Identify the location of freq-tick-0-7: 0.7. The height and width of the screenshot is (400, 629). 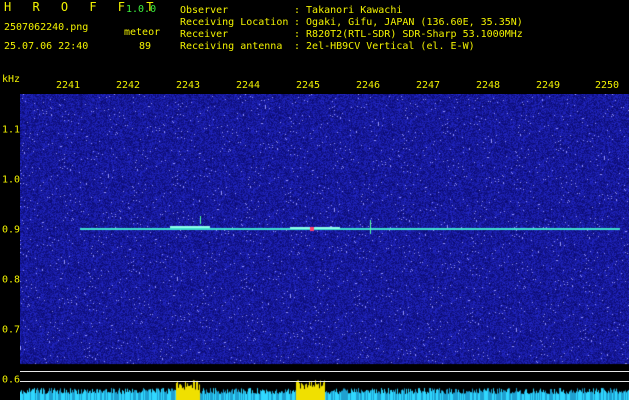
(11, 330).